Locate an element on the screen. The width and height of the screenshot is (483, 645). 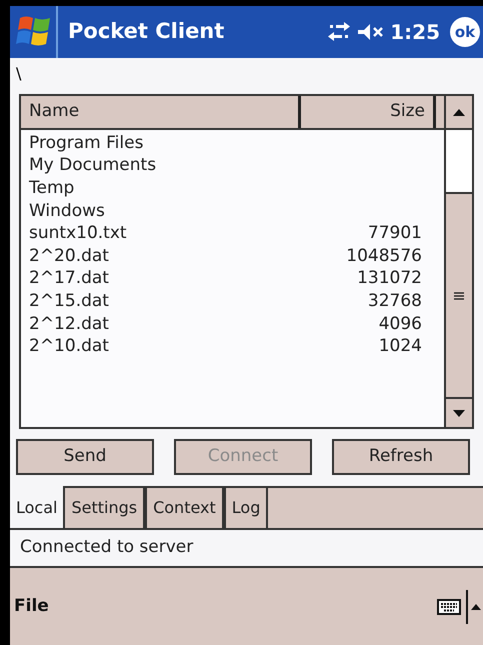
scroll-thumb is located at coordinates (459, 295).